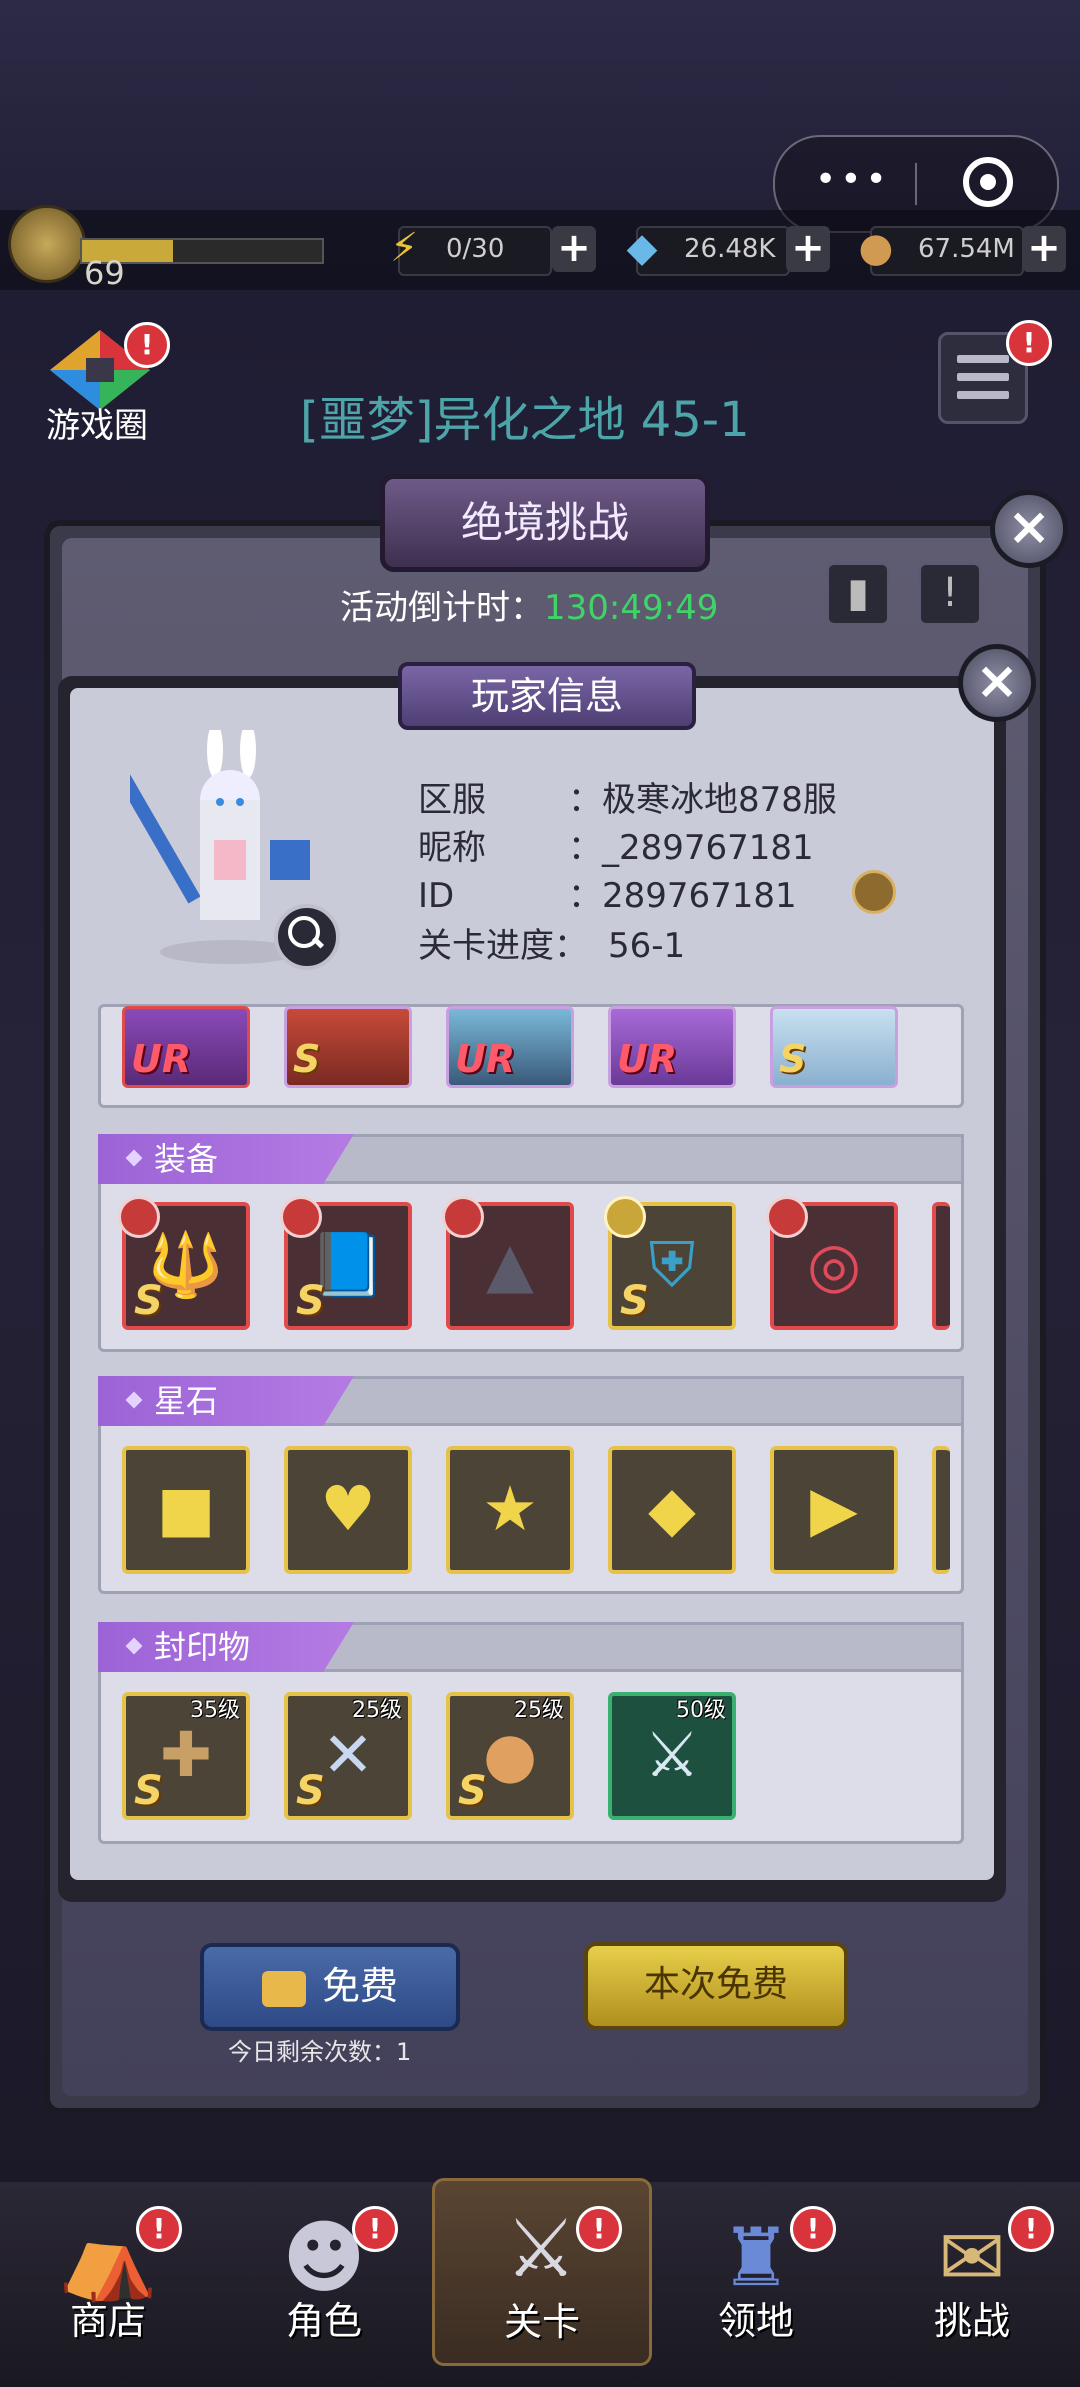  I want to click on player-info-close-button: ×, so click(997, 683).